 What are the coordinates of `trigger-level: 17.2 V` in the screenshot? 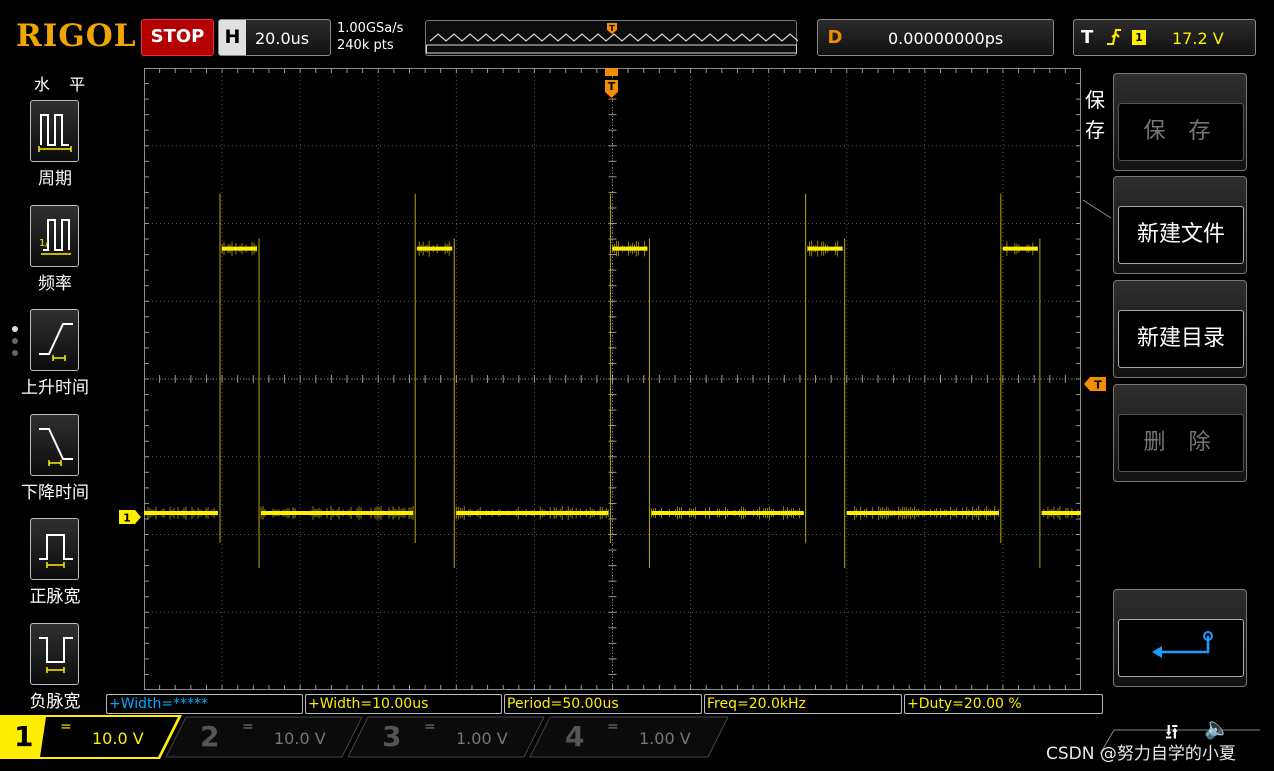 It's located at (1198, 38).